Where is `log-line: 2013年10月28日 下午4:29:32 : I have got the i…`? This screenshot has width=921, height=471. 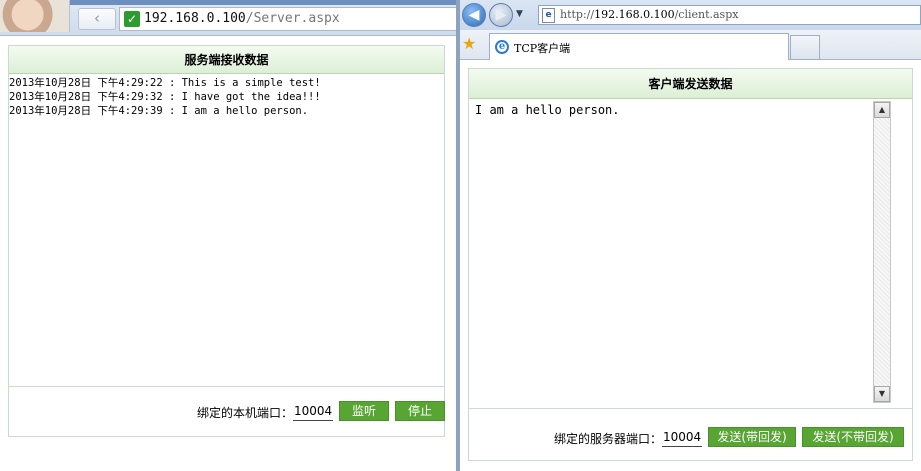
log-line: 2013年10月28日 下午4:29:32 : I have got the i… is located at coordinates (165, 97).